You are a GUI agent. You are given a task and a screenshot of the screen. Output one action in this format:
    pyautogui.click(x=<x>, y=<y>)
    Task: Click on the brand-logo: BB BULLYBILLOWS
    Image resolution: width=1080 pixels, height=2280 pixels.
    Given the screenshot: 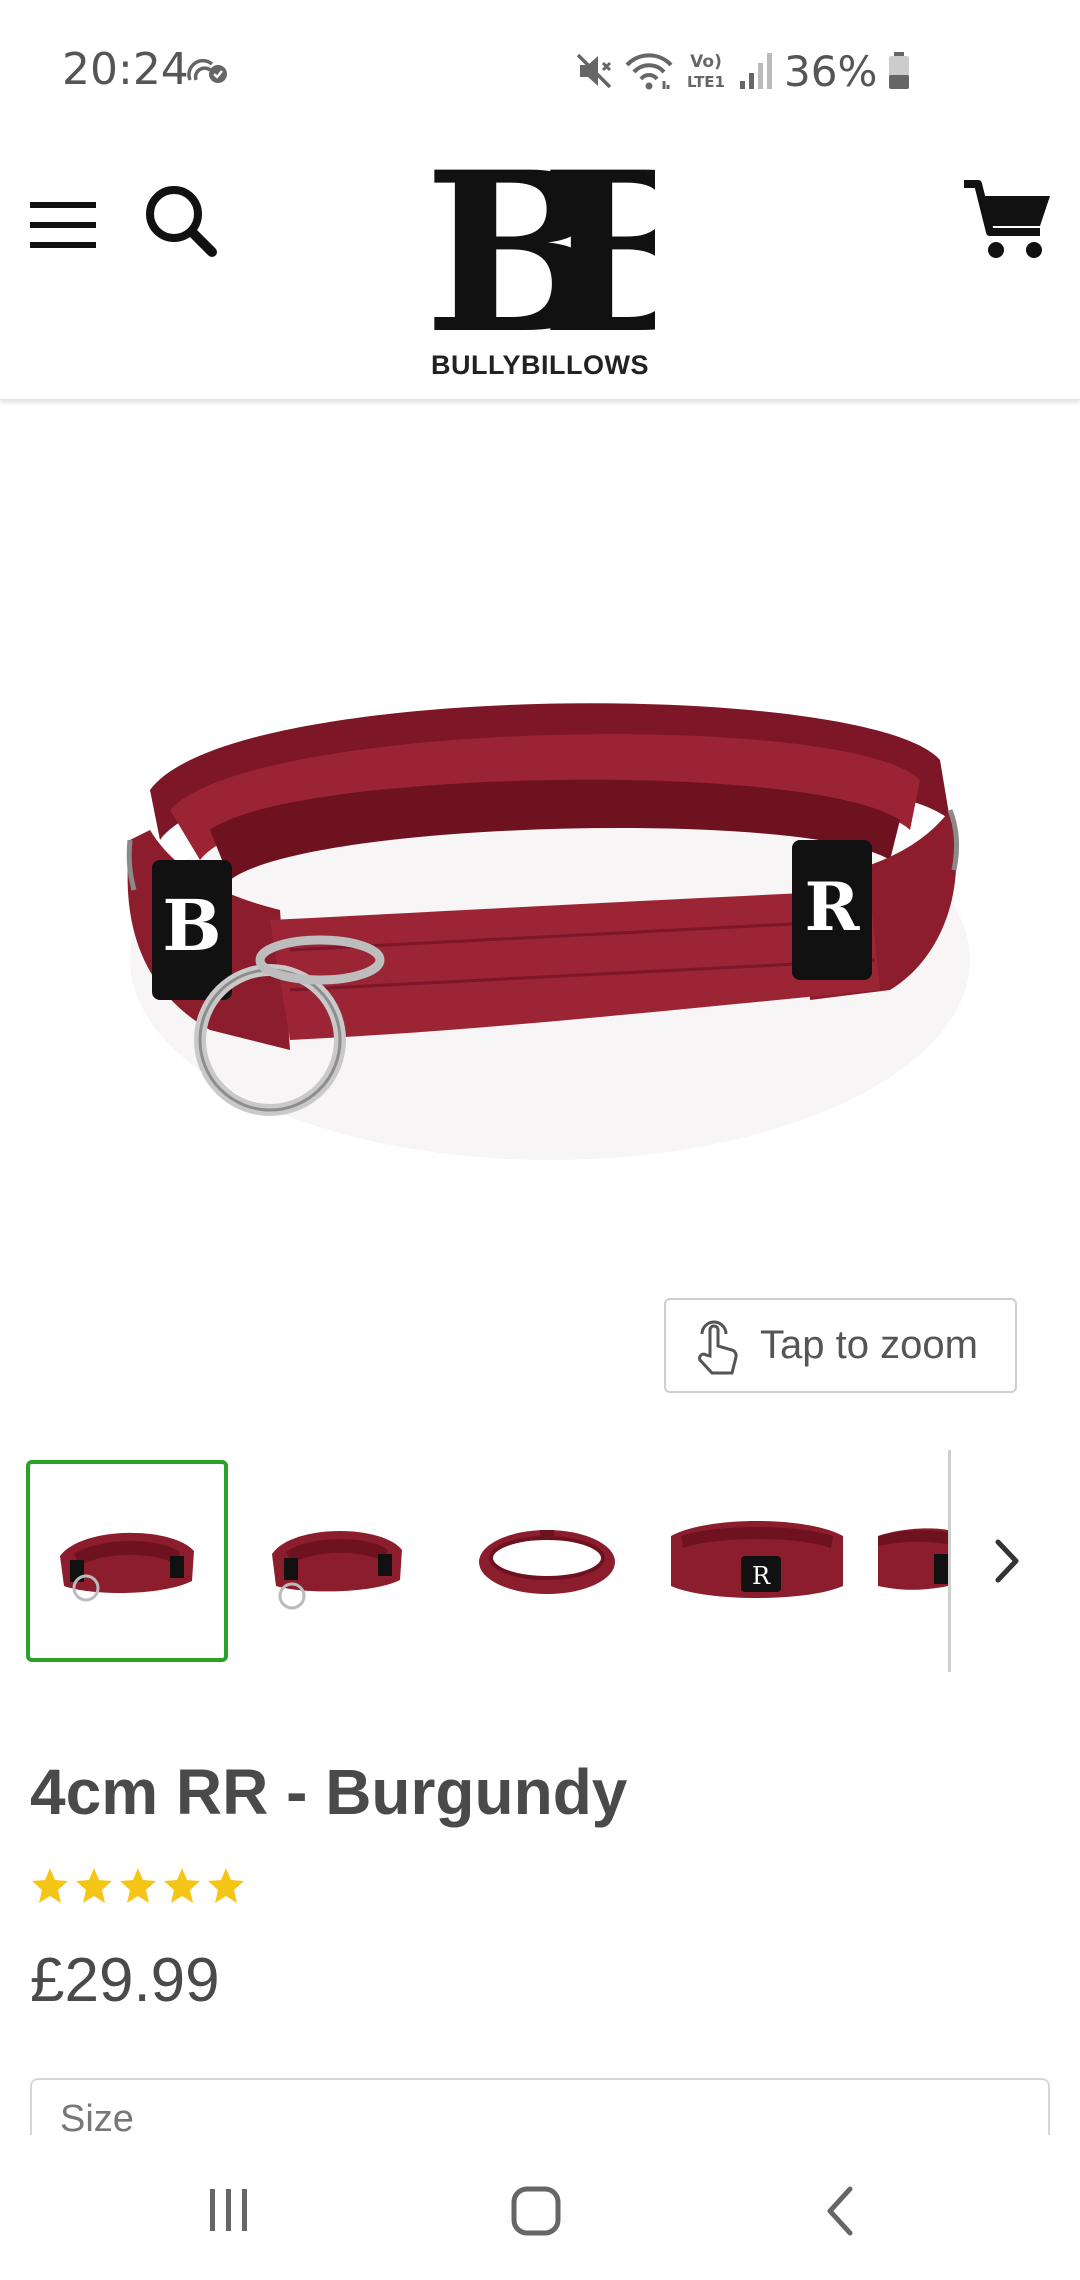 What is the action you would take?
    pyautogui.click(x=540, y=270)
    